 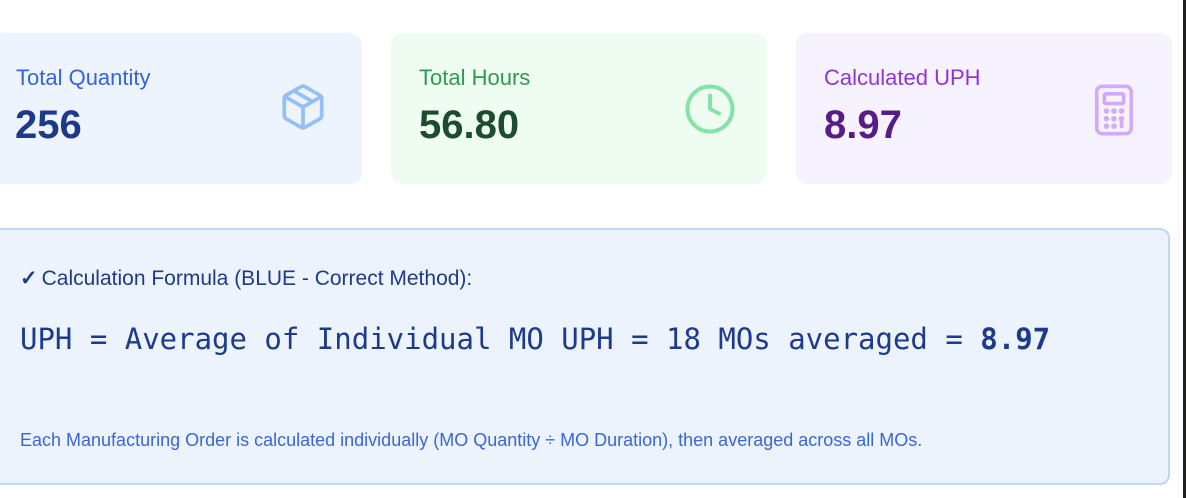 I want to click on calculated-uph-label: Calculated UPH, so click(x=902, y=77).